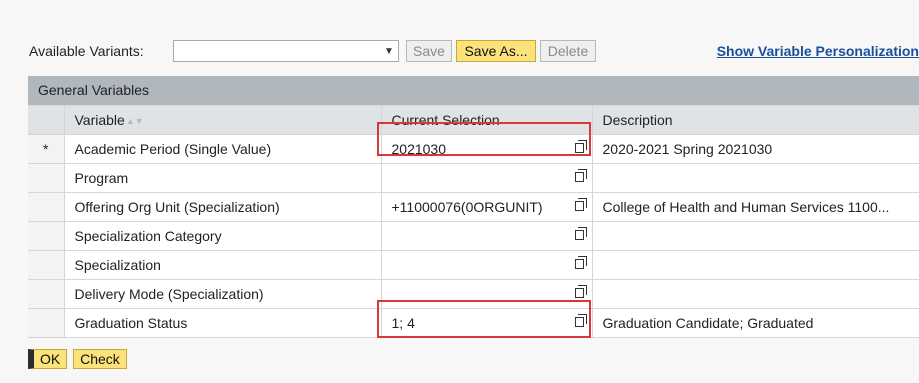 This screenshot has height=383, width=919. I want to click on table-row: Program, so click(473, 178).